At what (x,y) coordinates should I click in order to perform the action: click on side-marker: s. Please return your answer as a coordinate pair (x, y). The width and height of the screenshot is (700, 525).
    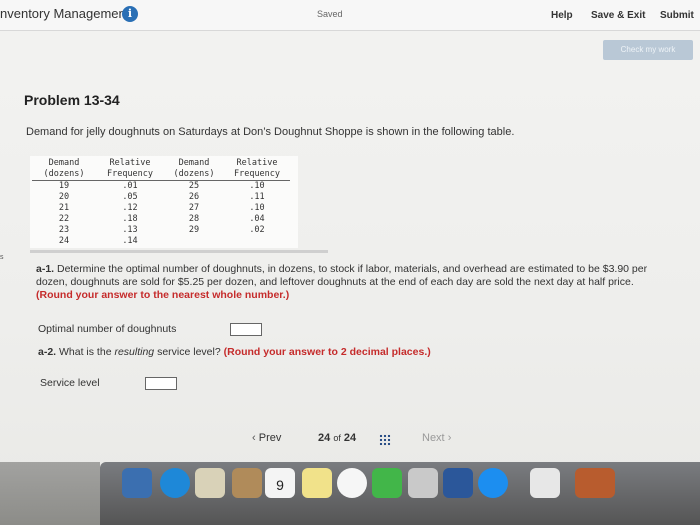
    Looking at the image, I should click on (2, 257).